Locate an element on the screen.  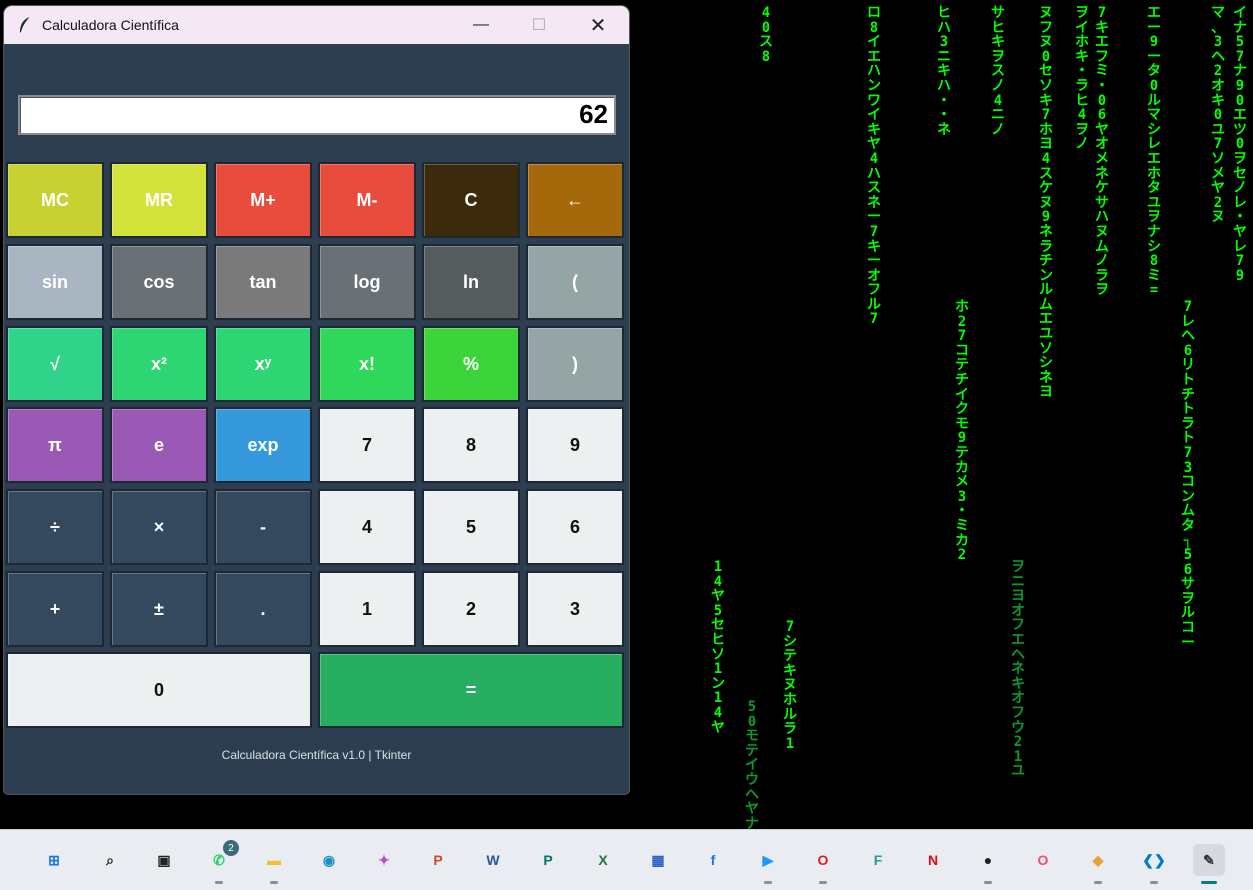
key-button-24: ÷ is located at coordinates (55, 527).